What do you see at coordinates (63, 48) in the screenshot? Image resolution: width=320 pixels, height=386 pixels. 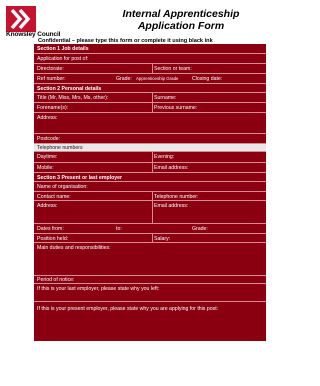 I see `section-1-heading: Section 1 Job details` at bounding box center [63, 48].